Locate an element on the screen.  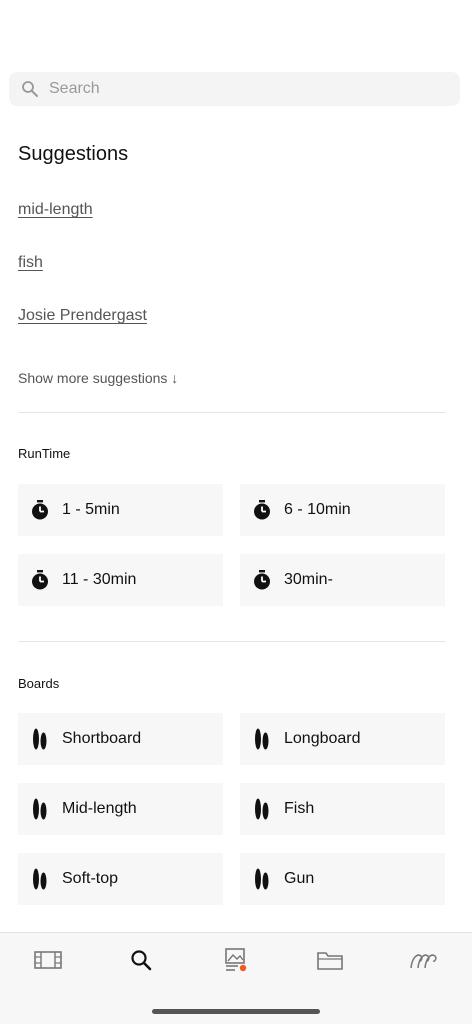
home-indicator is located at coordinates (236, 1011).